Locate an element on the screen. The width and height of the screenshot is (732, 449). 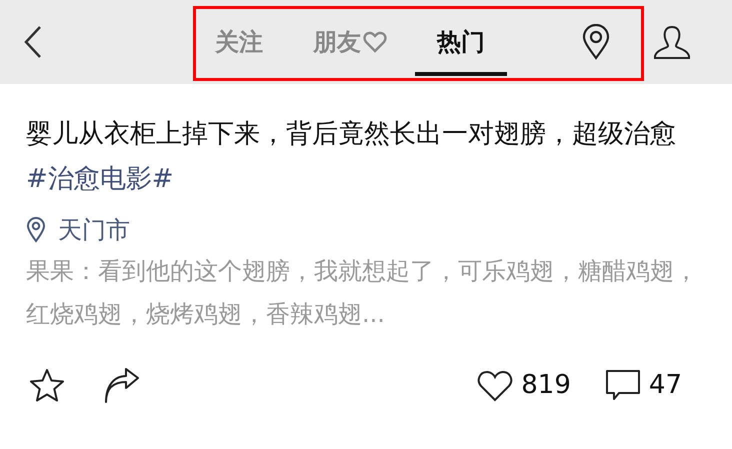
like-button: 819 is located at coordinates (524, 385).